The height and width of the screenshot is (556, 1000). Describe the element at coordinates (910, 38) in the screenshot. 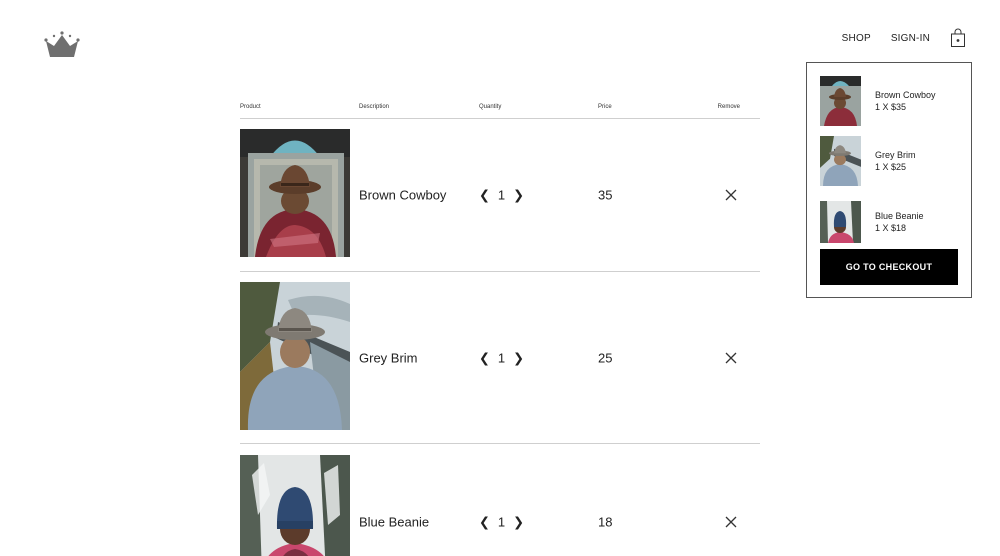

I see `nav-signin-link: SIGN-IN` at that location.